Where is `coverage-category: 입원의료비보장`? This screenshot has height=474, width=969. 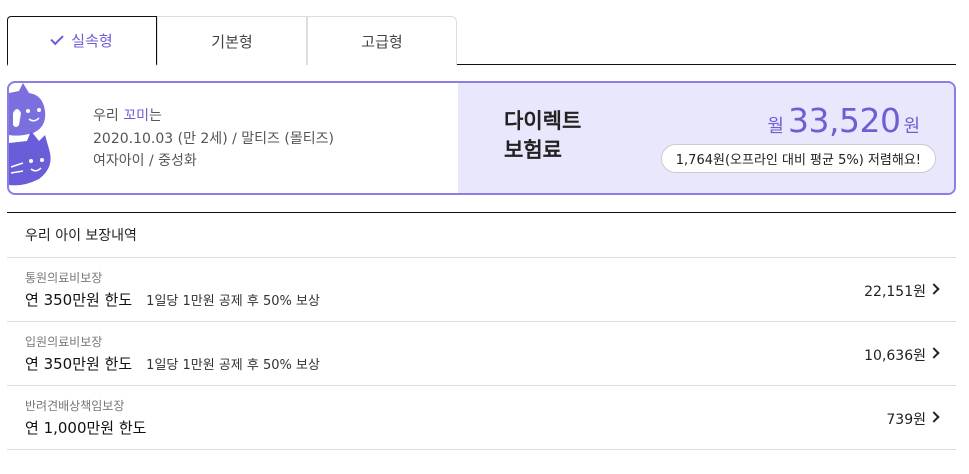 coverage-category: 입원의료비보장 is located at coordinates (64, 342).